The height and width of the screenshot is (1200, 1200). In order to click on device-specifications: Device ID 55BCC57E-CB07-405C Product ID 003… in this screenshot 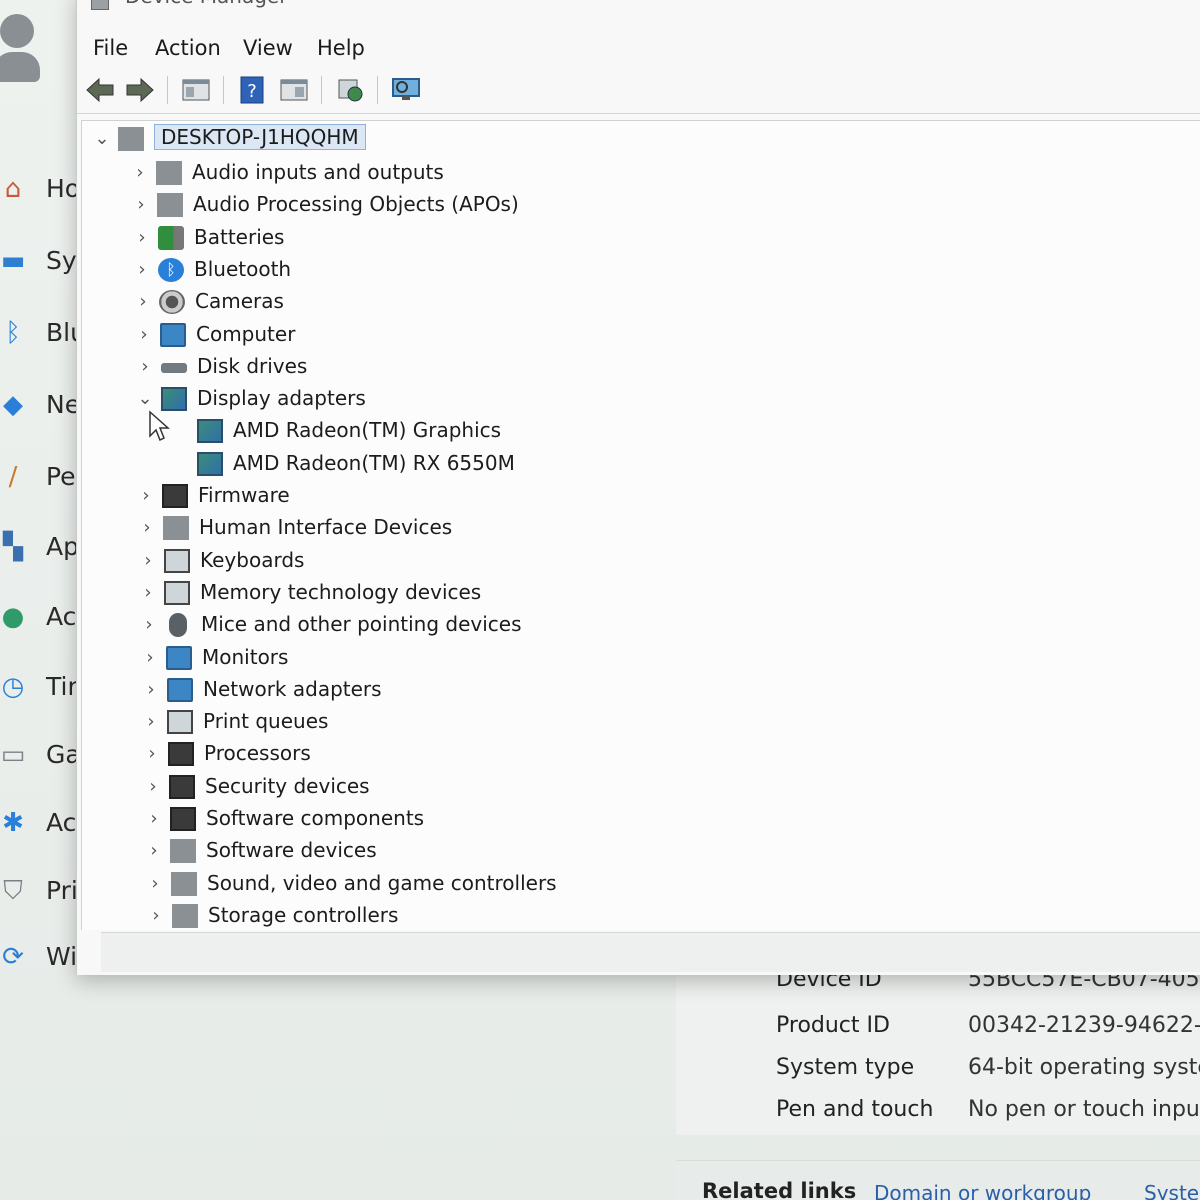, I will do `click(938, 1051)`.